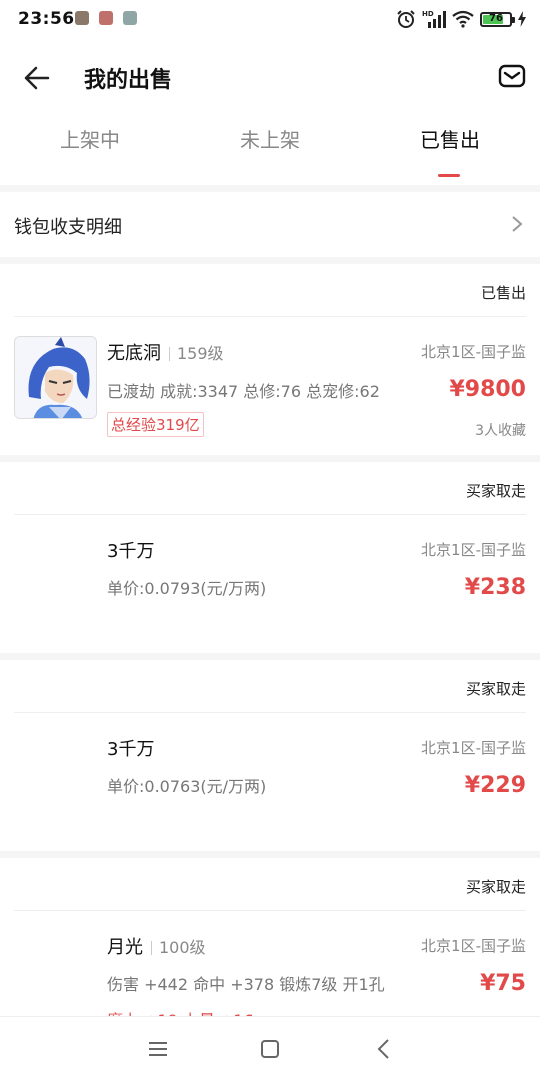 The image size is (540, 1080). I want to click on alarm-icon, so click(406, 19).